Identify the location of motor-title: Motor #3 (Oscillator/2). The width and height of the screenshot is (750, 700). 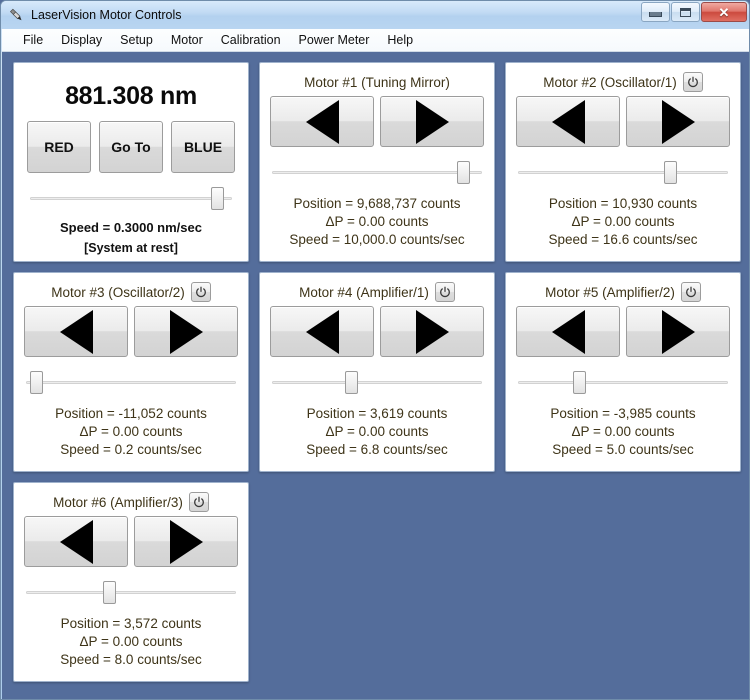
(118, 292).